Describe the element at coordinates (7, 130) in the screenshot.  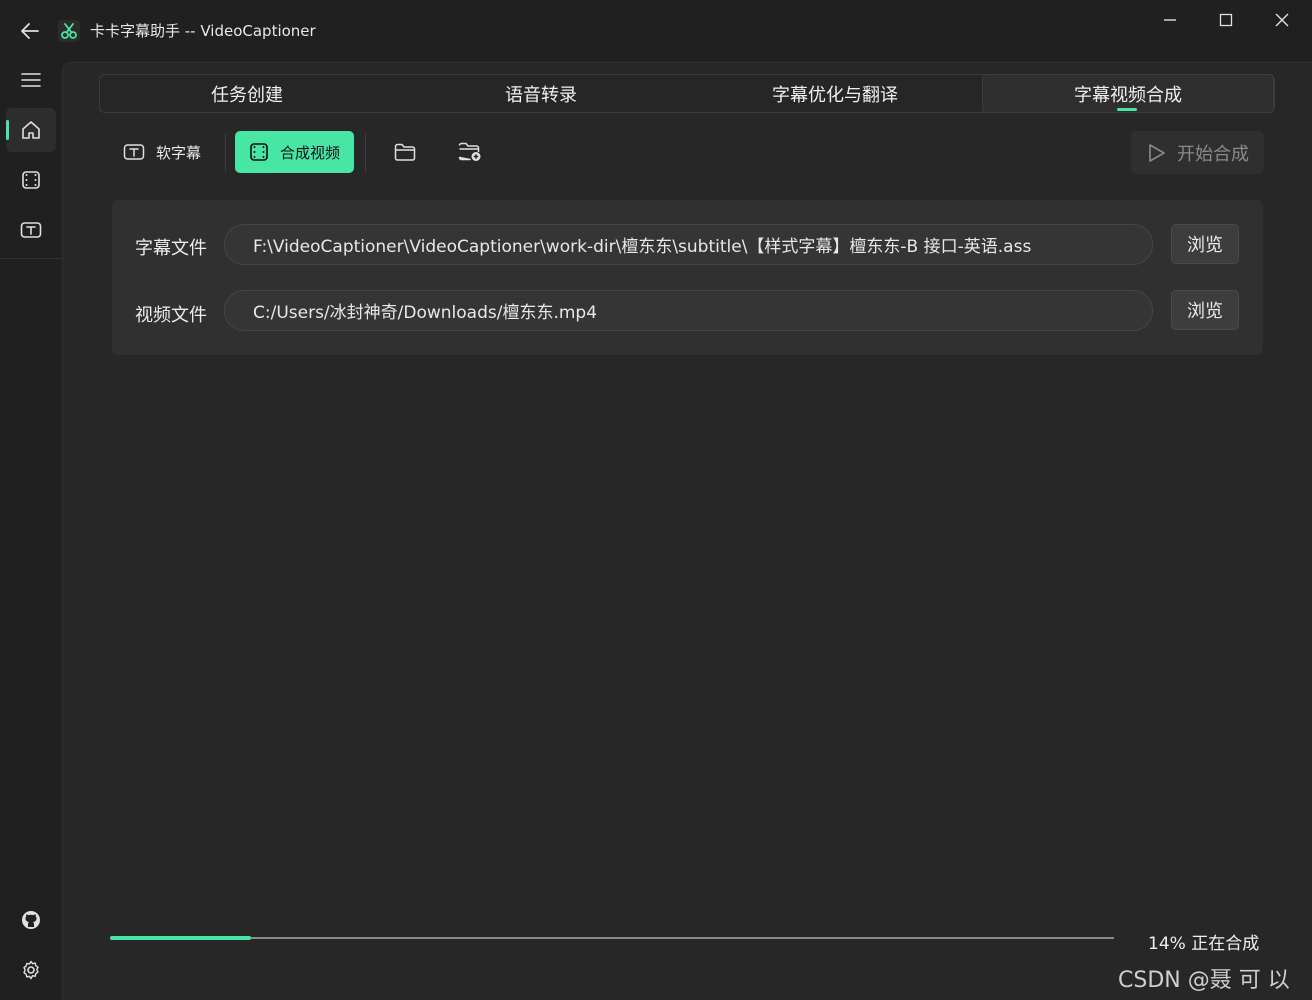
I see `nav-active-indicator` at that location.